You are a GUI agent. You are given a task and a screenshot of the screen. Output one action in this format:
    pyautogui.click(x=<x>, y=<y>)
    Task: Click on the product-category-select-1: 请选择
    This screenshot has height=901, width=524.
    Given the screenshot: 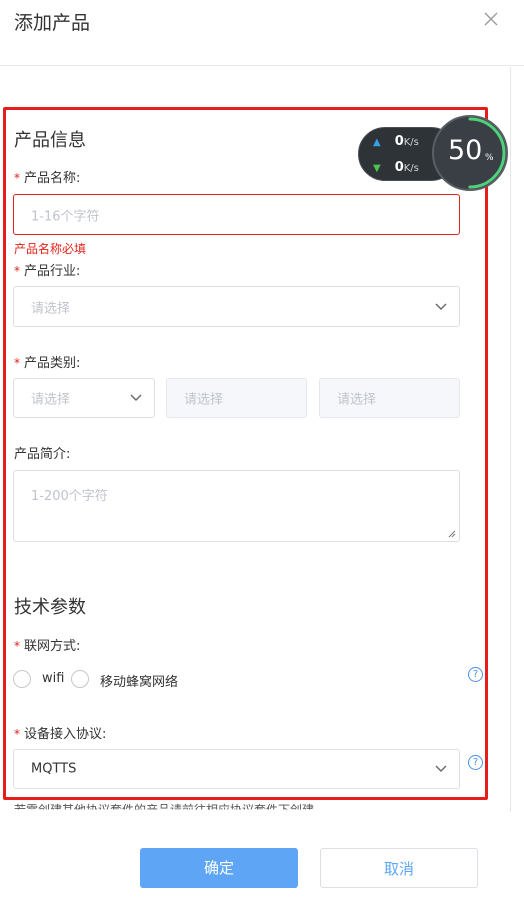 What is the action you would take?
    pyautogui.click(x=84, y=398)
    